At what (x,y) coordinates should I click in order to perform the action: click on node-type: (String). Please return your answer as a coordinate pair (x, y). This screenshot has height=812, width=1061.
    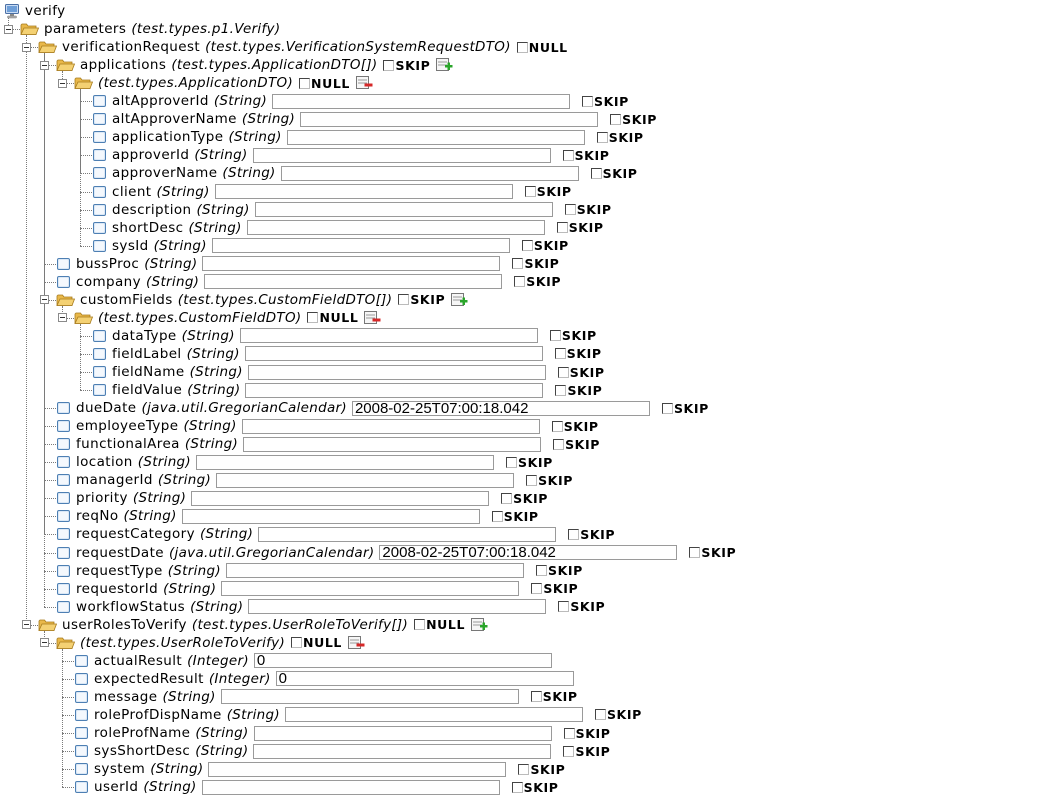
    Looking at the image, I should click on (190, 588).